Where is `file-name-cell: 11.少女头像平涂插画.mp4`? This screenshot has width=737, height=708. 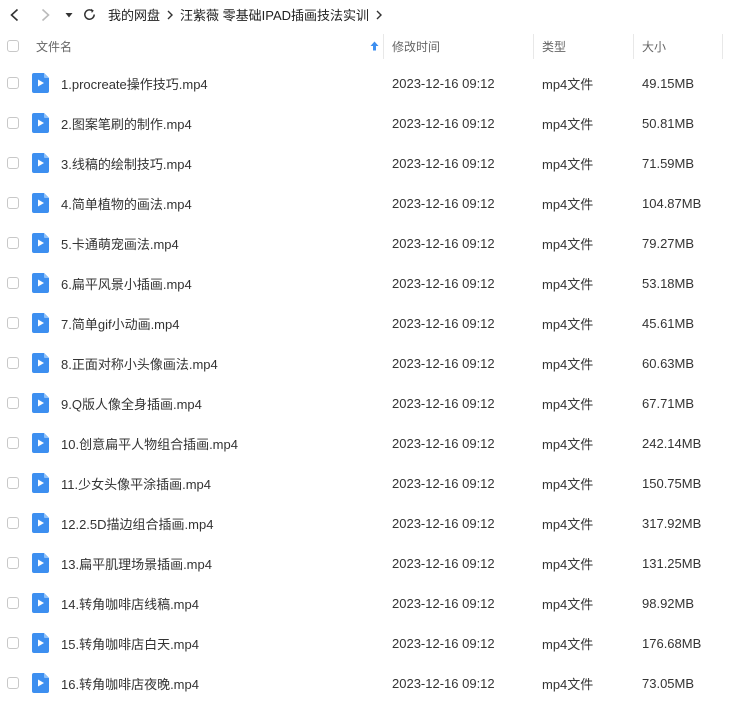 file-name-cell: 11.少女头像平涂插画.mp4 is located at coordinates (121, 483).